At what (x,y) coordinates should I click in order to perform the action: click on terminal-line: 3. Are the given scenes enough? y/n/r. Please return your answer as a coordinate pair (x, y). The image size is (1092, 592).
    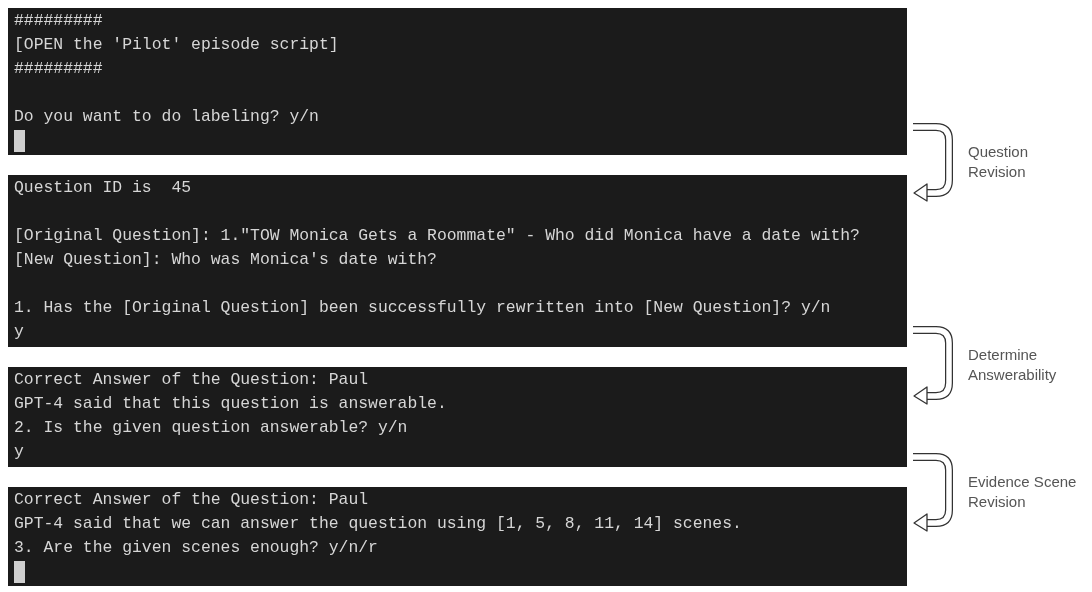
    Looking at the image, I should click on (196, 548).